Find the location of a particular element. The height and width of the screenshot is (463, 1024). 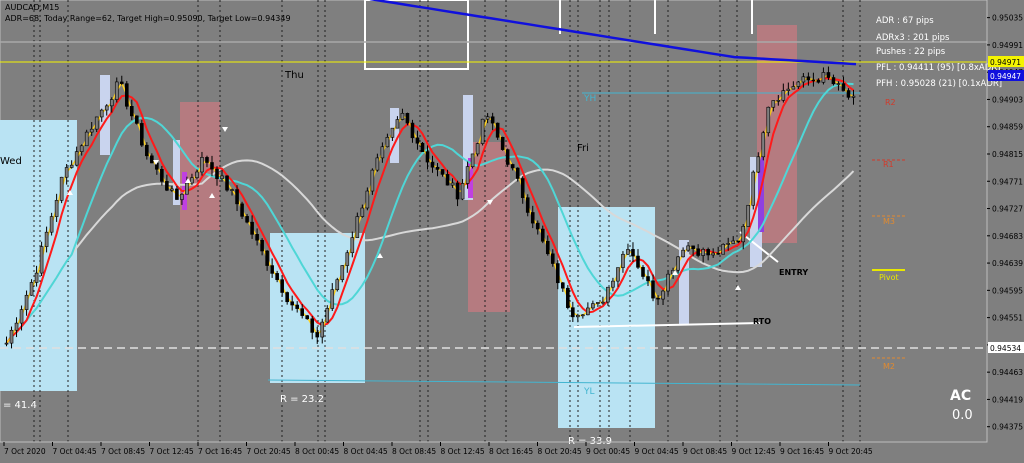

info-pfh: PFH : 0.95028 (21) [0.1xADR] is located at coordinates (939, 84).